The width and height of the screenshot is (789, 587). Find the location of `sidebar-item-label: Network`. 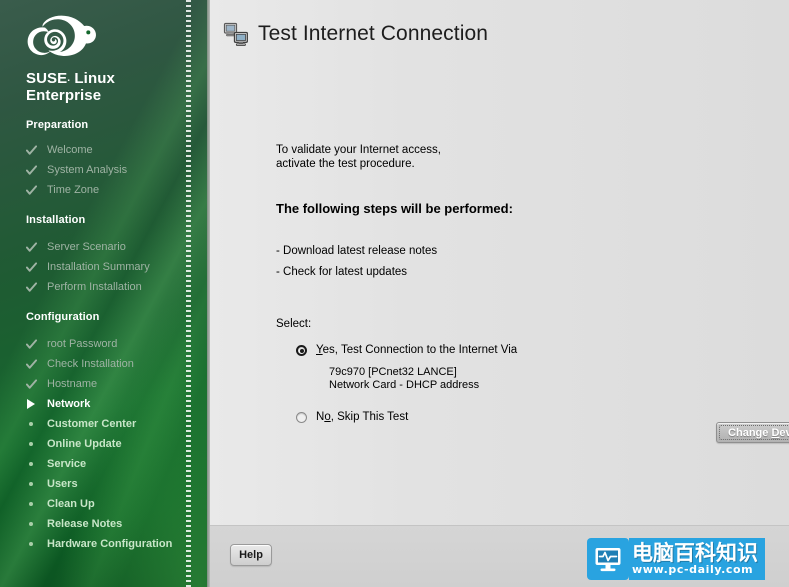

sidebar-item-label: Network is located at coordinates (69, 404).